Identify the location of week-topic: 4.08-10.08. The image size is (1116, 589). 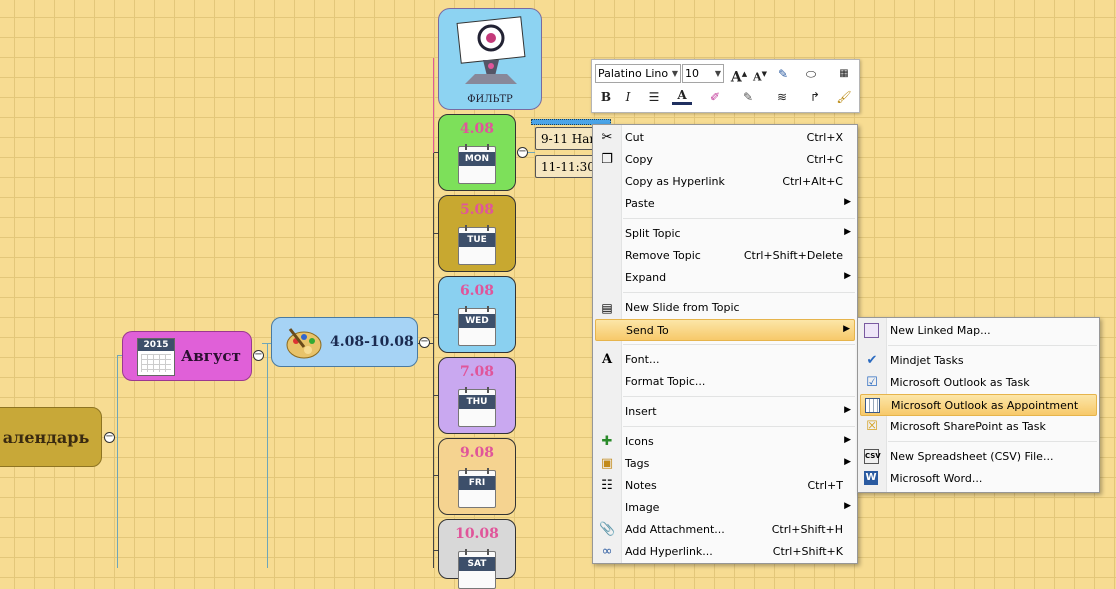
(344, 342).